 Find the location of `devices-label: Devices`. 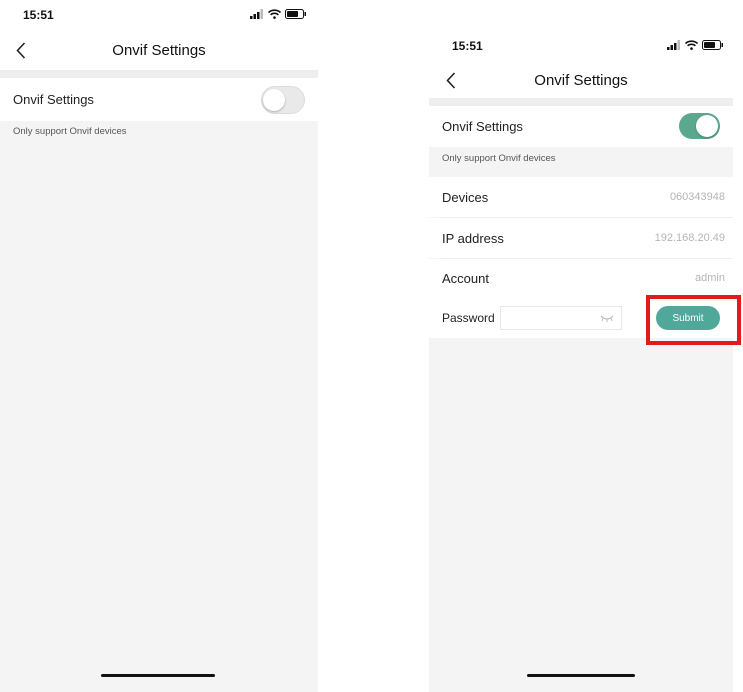

devices-label: Devices is located at coordinates (465, 197).